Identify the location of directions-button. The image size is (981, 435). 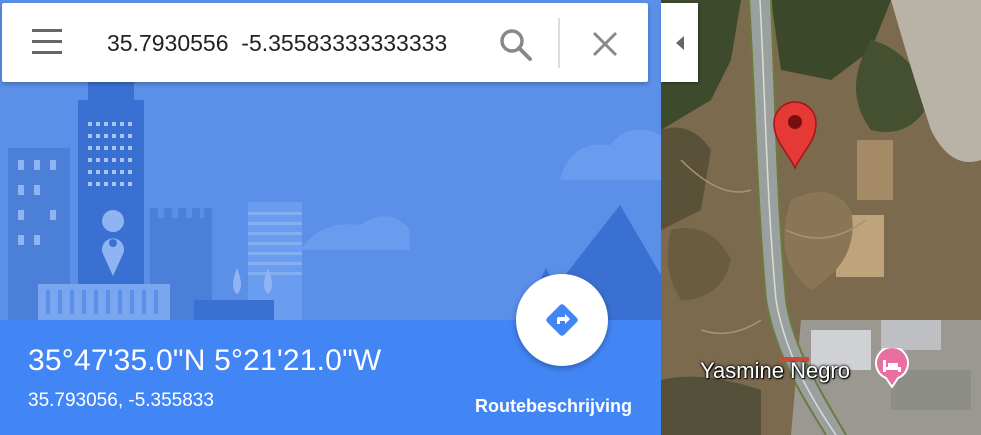
(562, 320).